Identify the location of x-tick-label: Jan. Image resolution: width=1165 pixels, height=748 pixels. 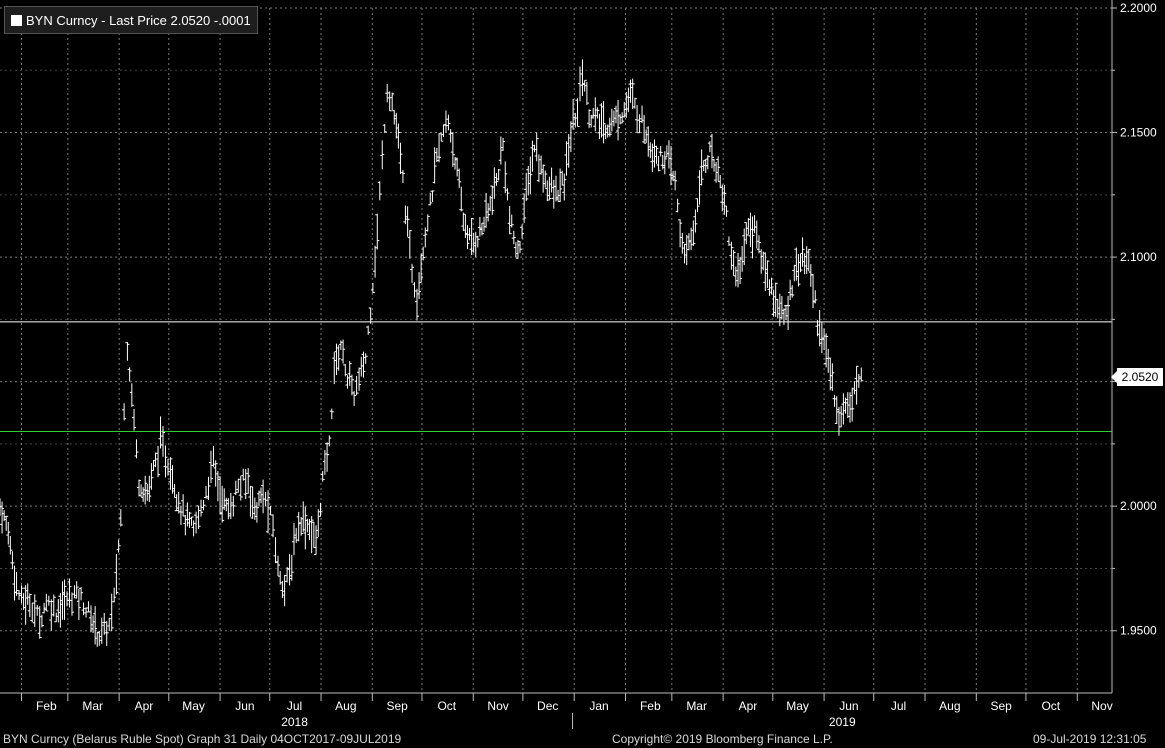
(598, 706).